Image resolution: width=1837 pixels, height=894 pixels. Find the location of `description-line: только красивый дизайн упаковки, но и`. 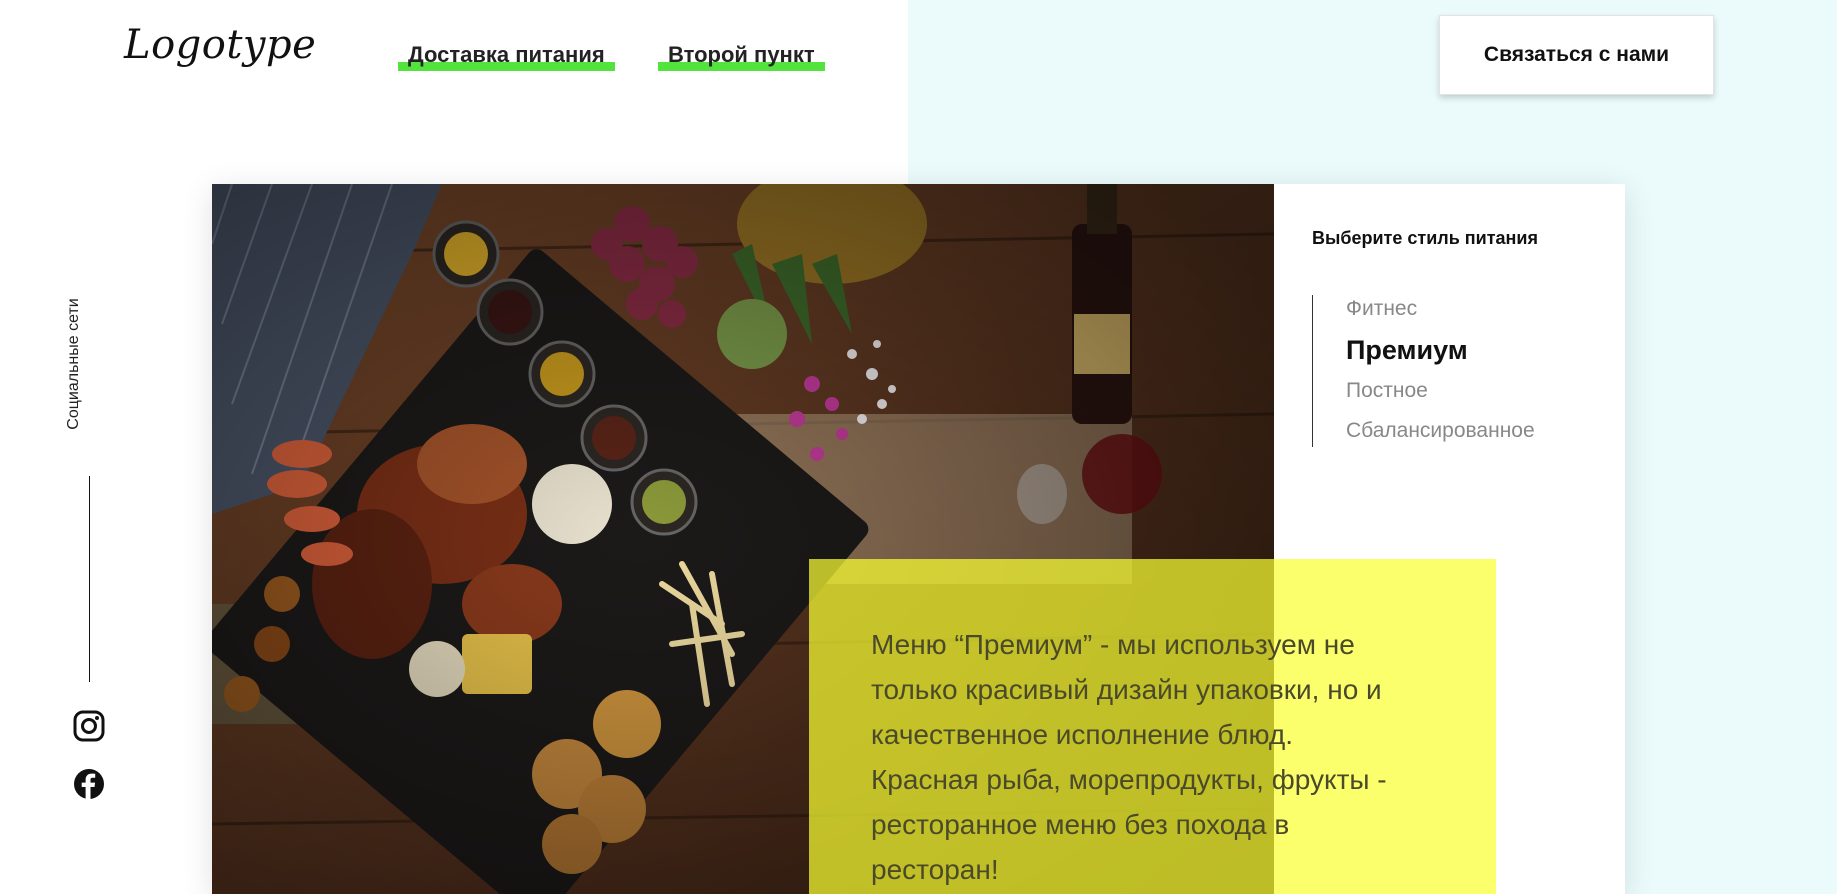

description-line: только красивый дизайн упаковки, но и is located at coordinates (1126, 689).